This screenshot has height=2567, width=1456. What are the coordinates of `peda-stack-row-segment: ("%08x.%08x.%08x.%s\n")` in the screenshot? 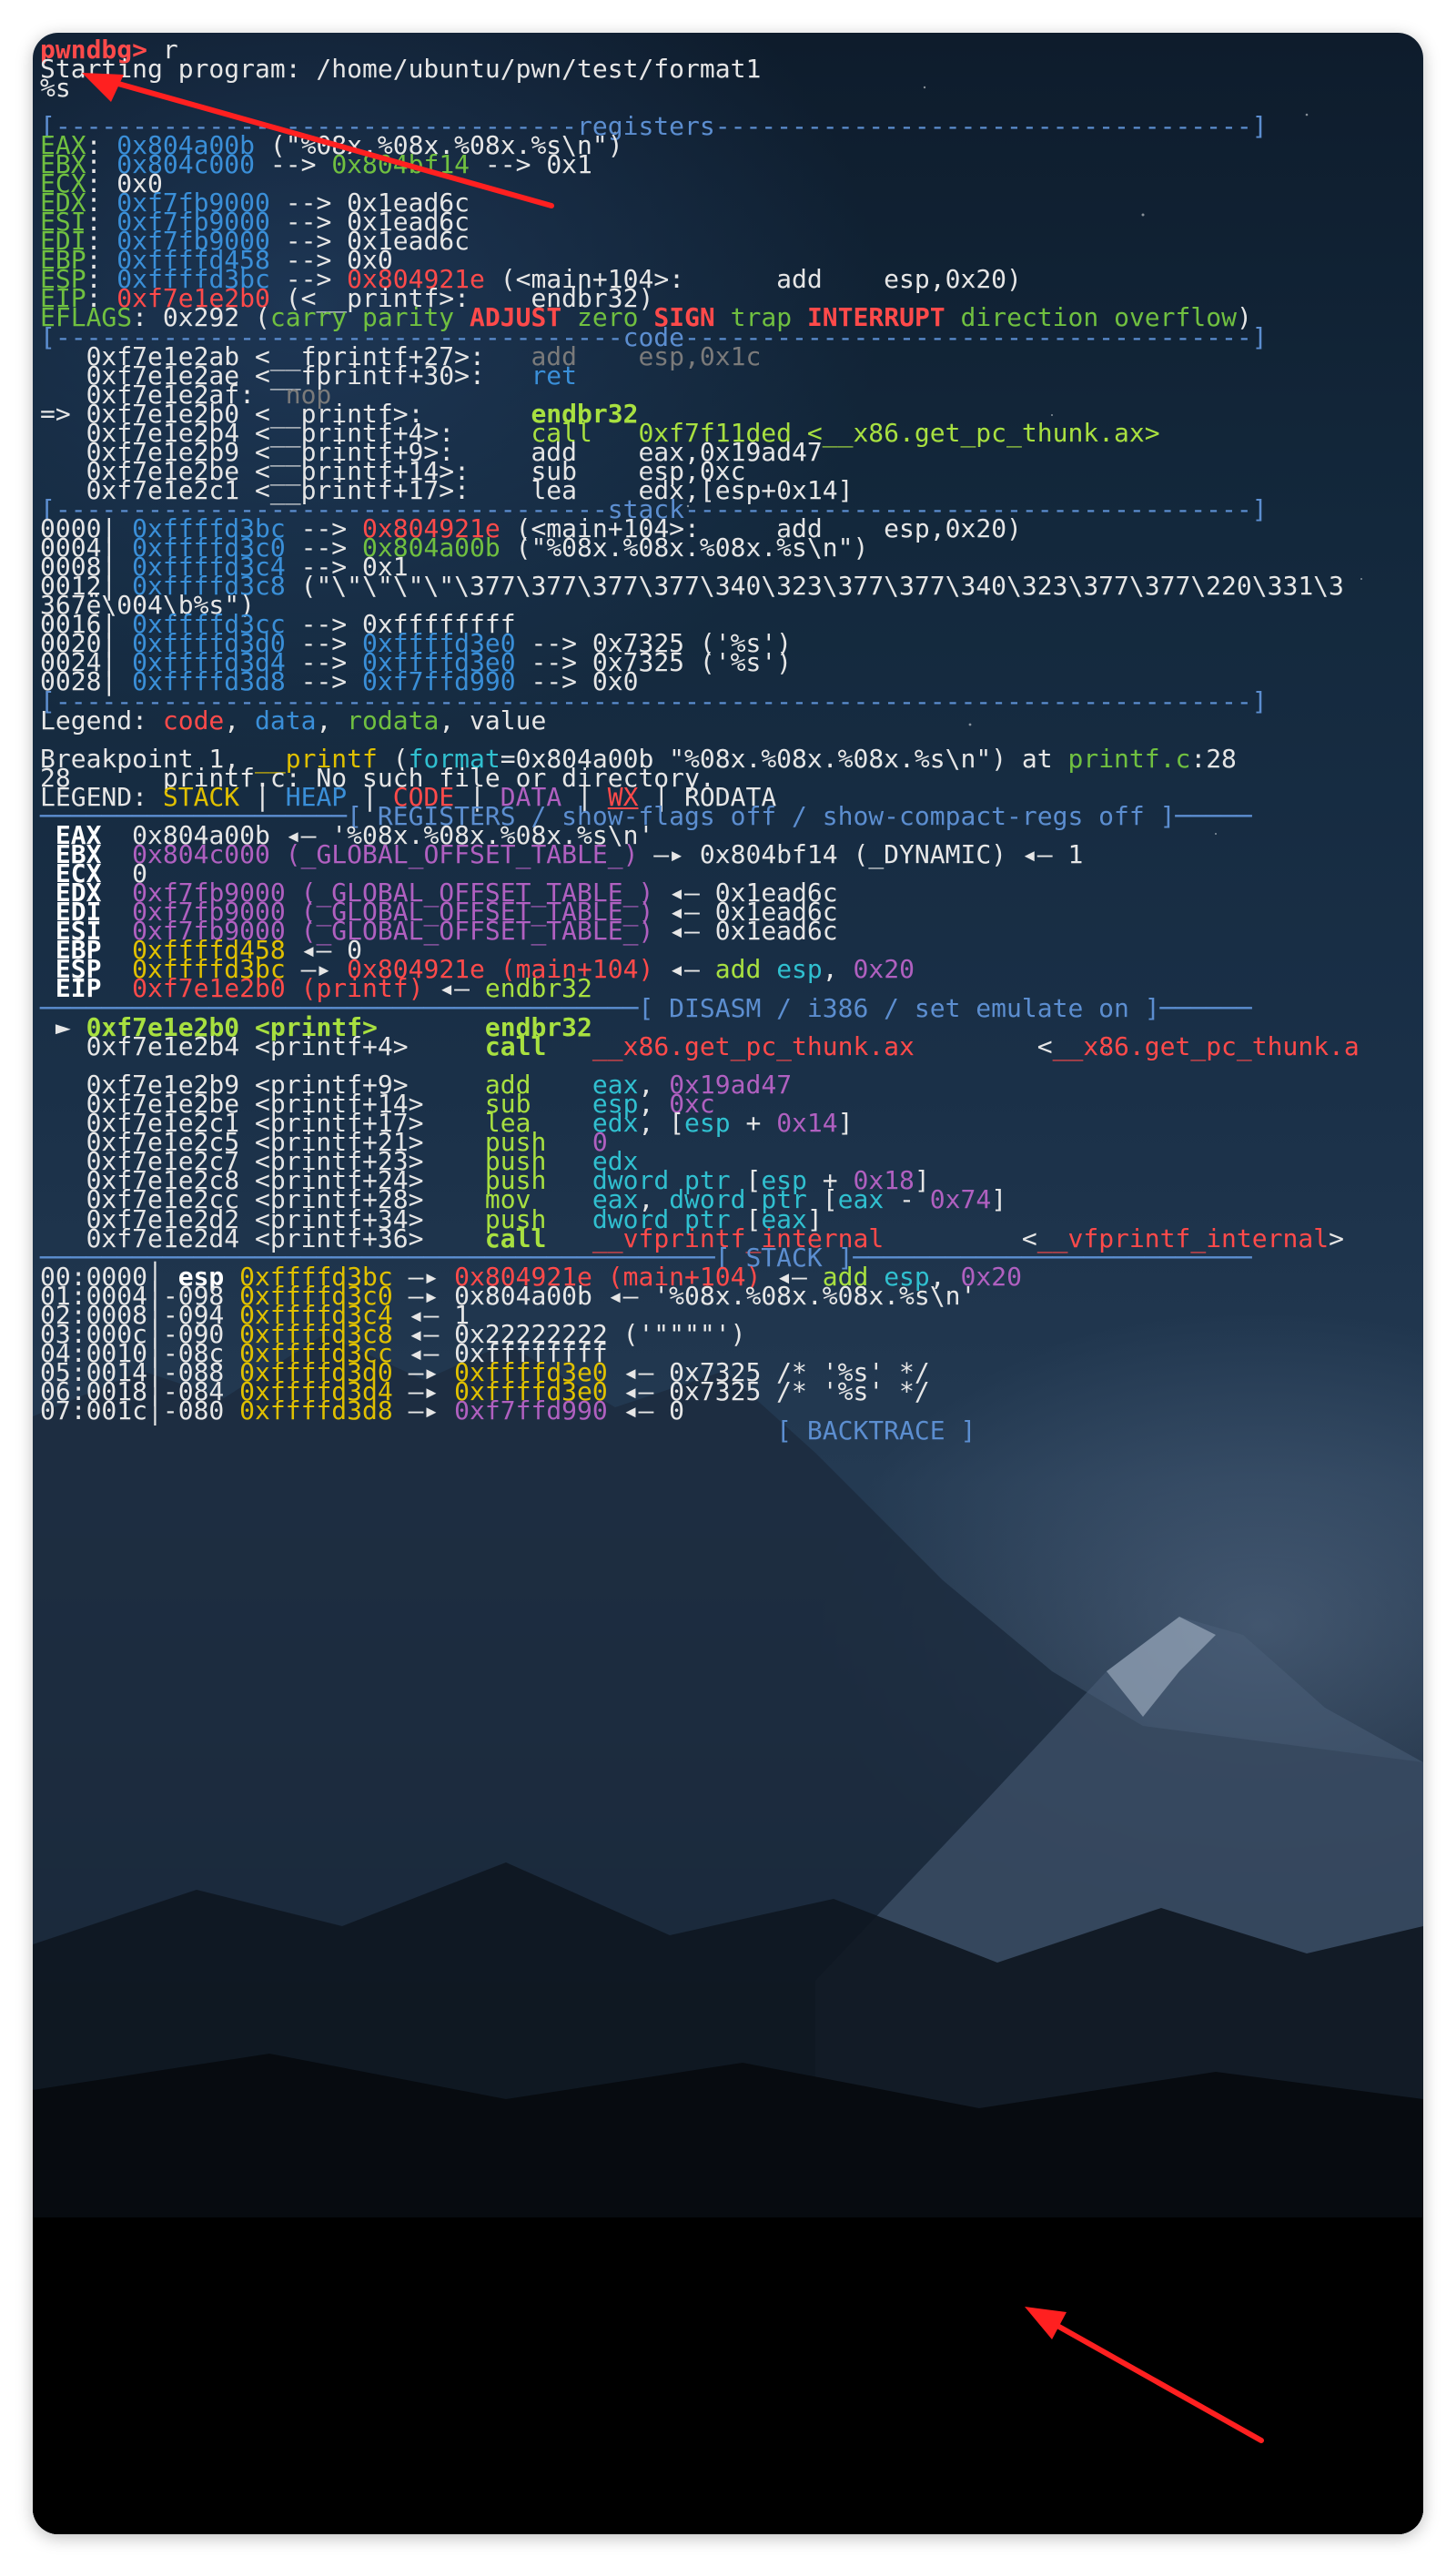 It's located at (685, 548).